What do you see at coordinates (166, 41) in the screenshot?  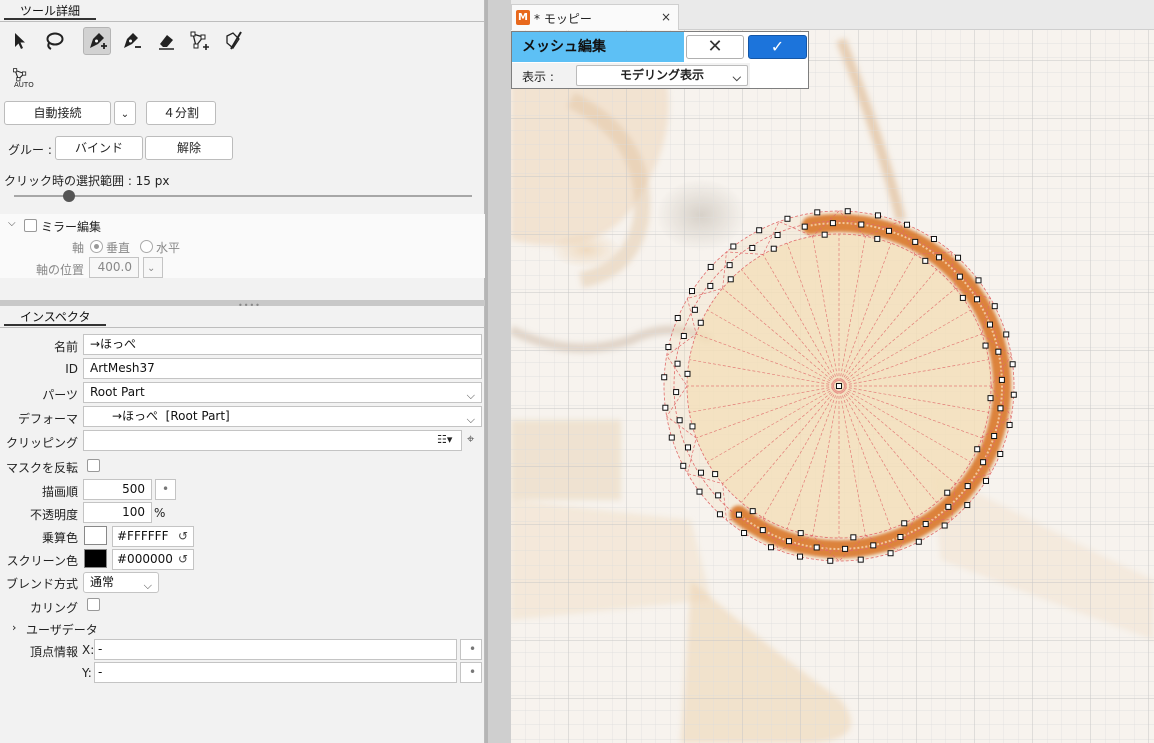 I see `eraser-icon` at bounding box center [166, 41].